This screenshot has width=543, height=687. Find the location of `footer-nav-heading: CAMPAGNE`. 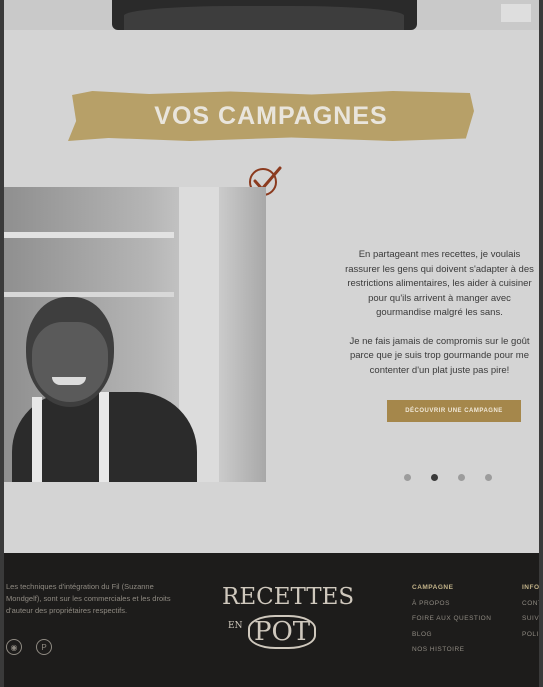

footer-nav-heading: CAMPAGNE is located at coordinates (451, 588).